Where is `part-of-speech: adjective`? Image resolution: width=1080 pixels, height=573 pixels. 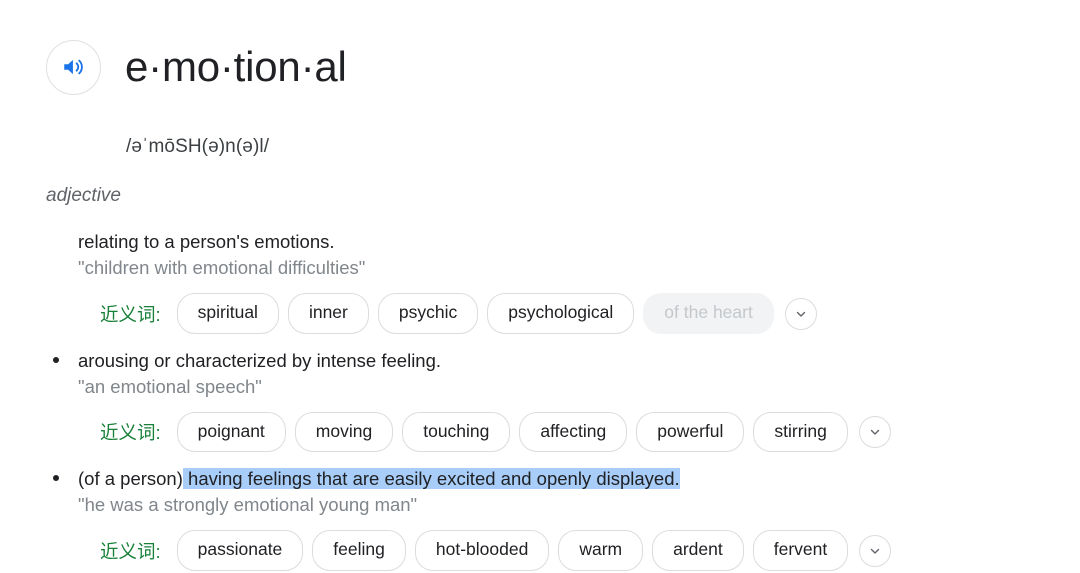 part-of-speech: adjective is located at coordinates (83, 196).